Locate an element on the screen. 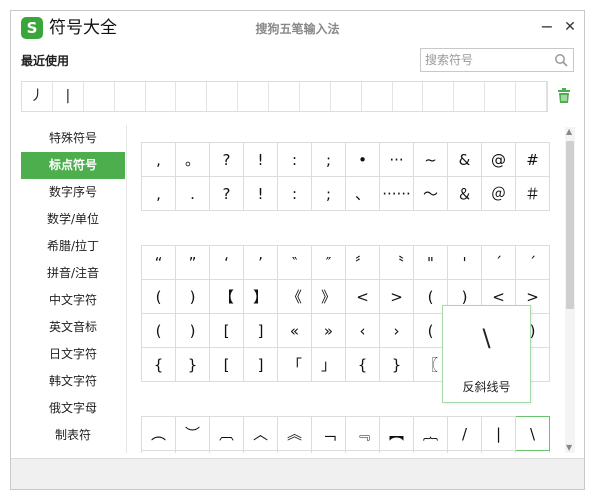  category-item: 标点符号 is located at coordinates (73, 165).